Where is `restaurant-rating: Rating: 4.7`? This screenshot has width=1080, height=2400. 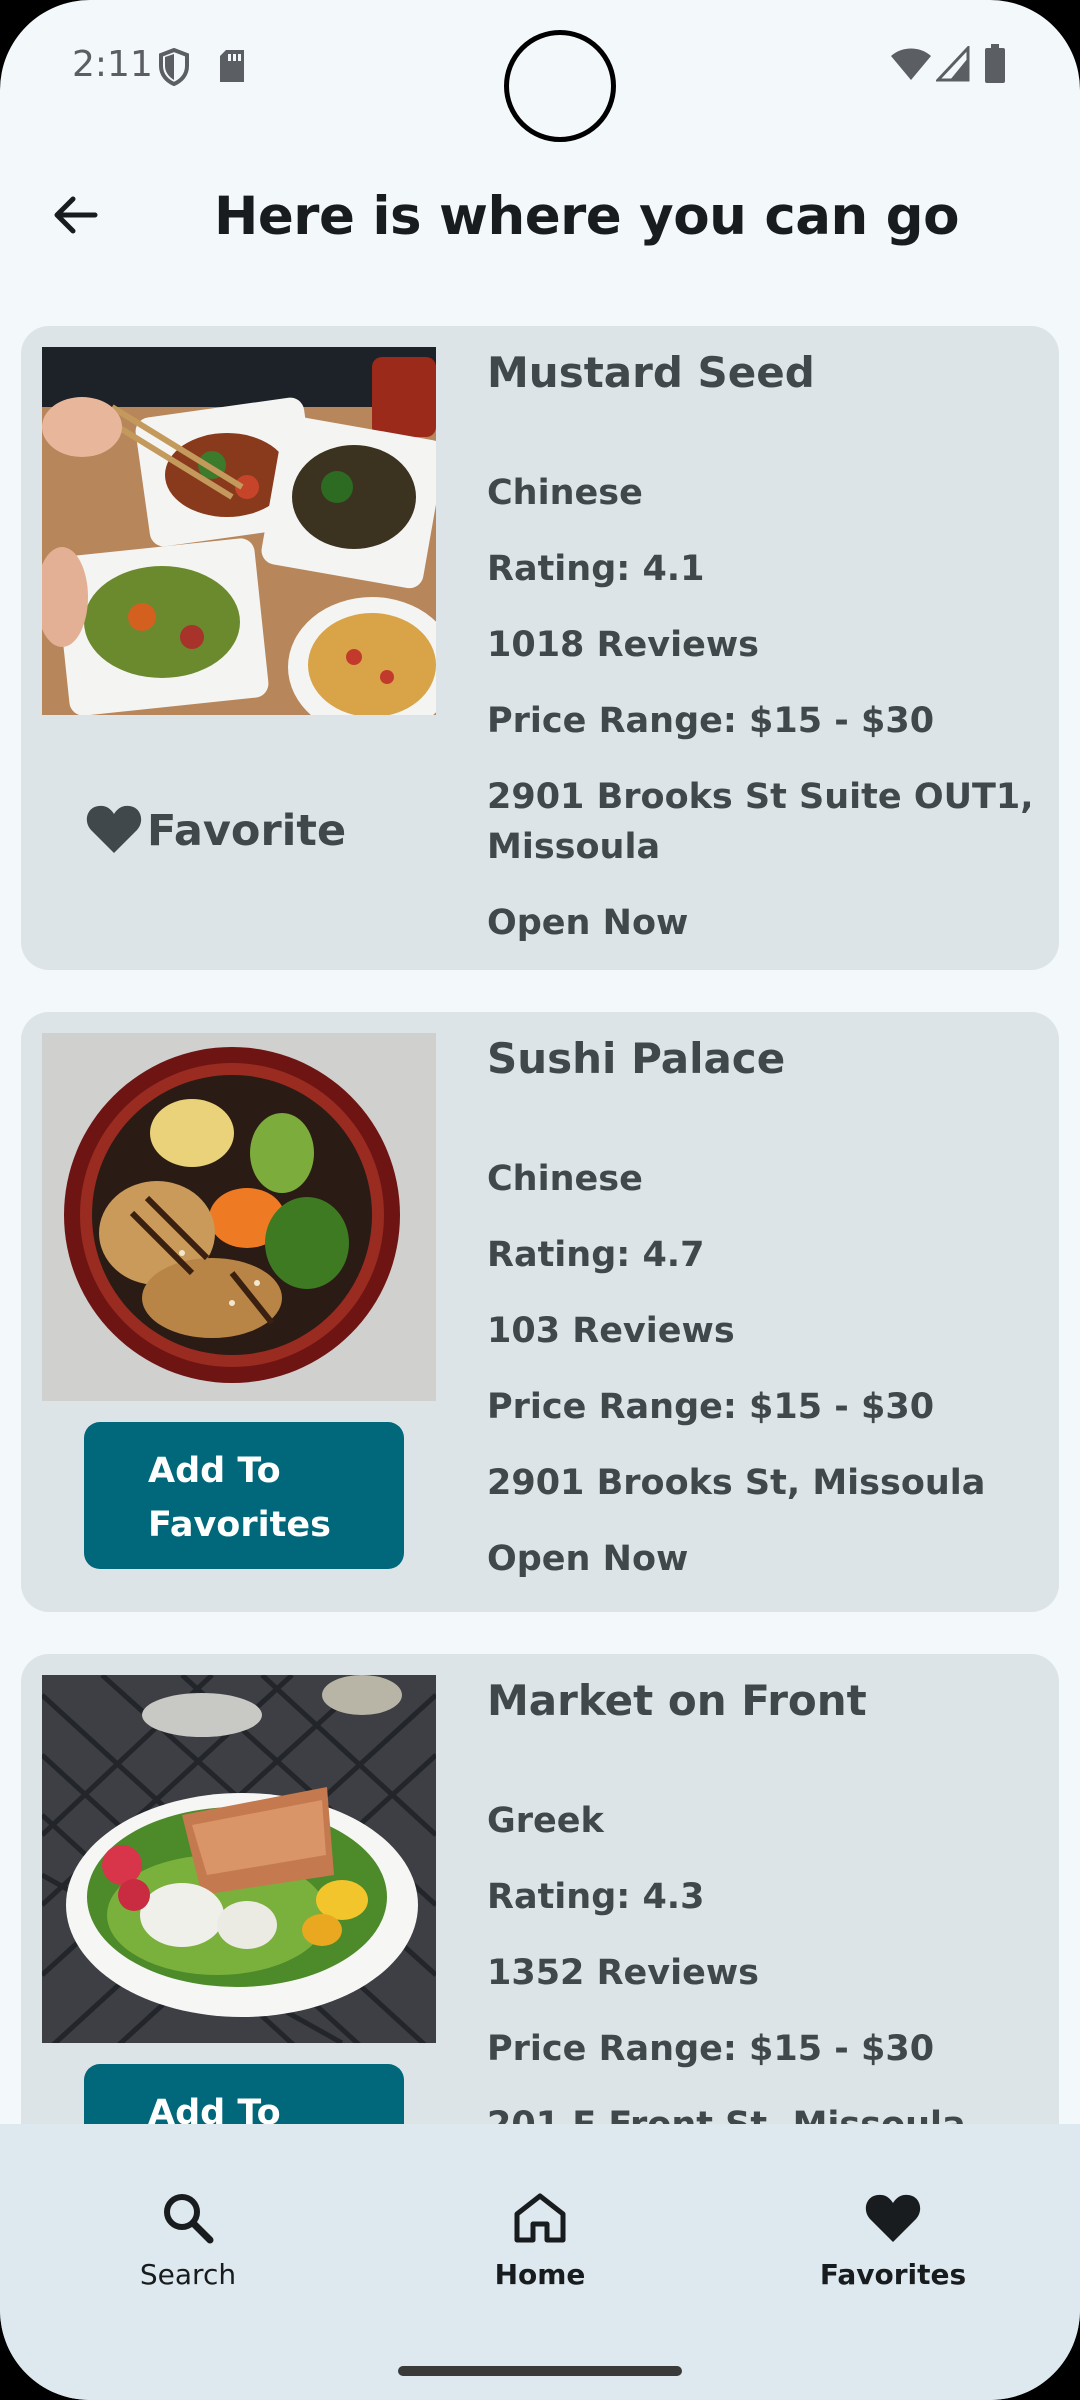
restaurant-rating: Rating: 4.7 is located at coordinates (596, 1255).